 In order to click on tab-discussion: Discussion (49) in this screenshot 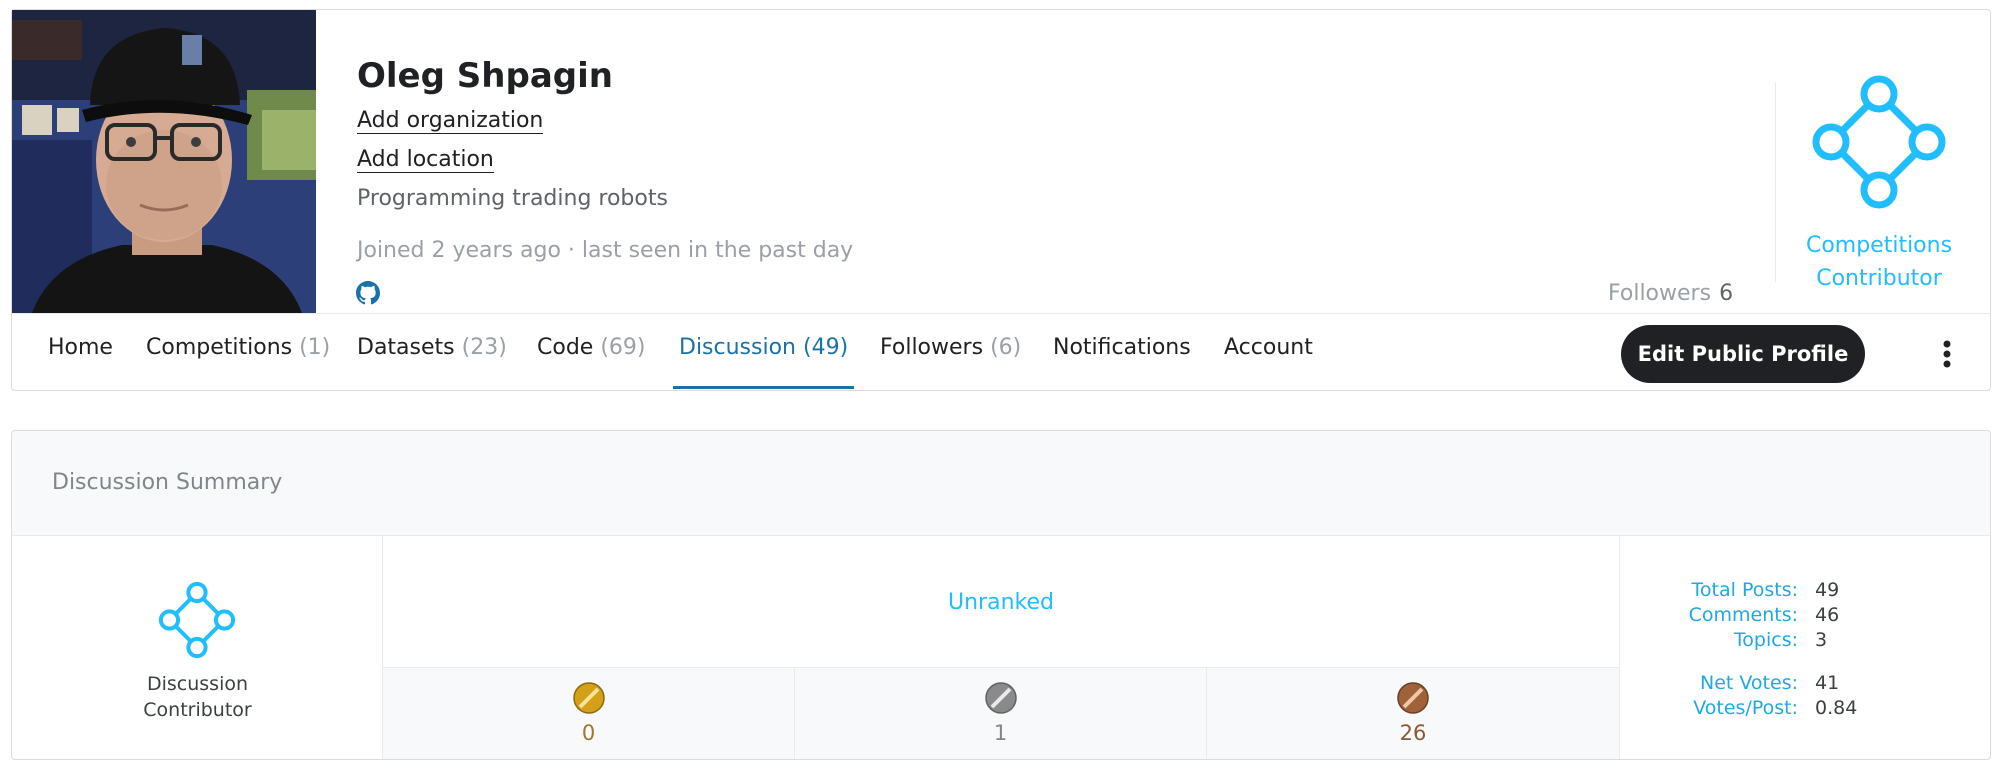, I will do `click(763, 352)`.